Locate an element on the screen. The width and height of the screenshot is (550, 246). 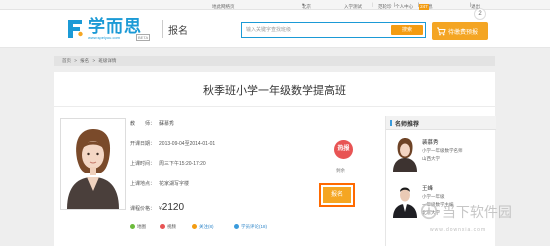
header-divider is located at coordinates (162, 29).